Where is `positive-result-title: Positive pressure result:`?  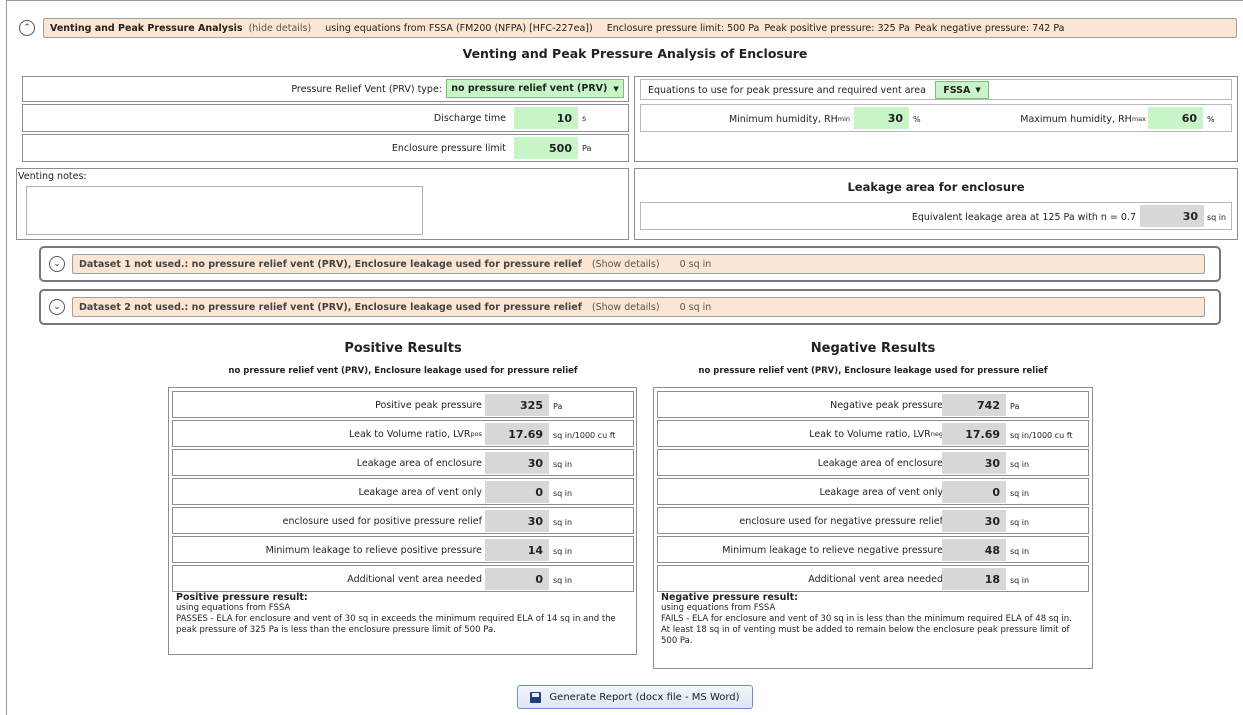
positive-result-title: Positive pressure result: is located at coordinates (242, 597).